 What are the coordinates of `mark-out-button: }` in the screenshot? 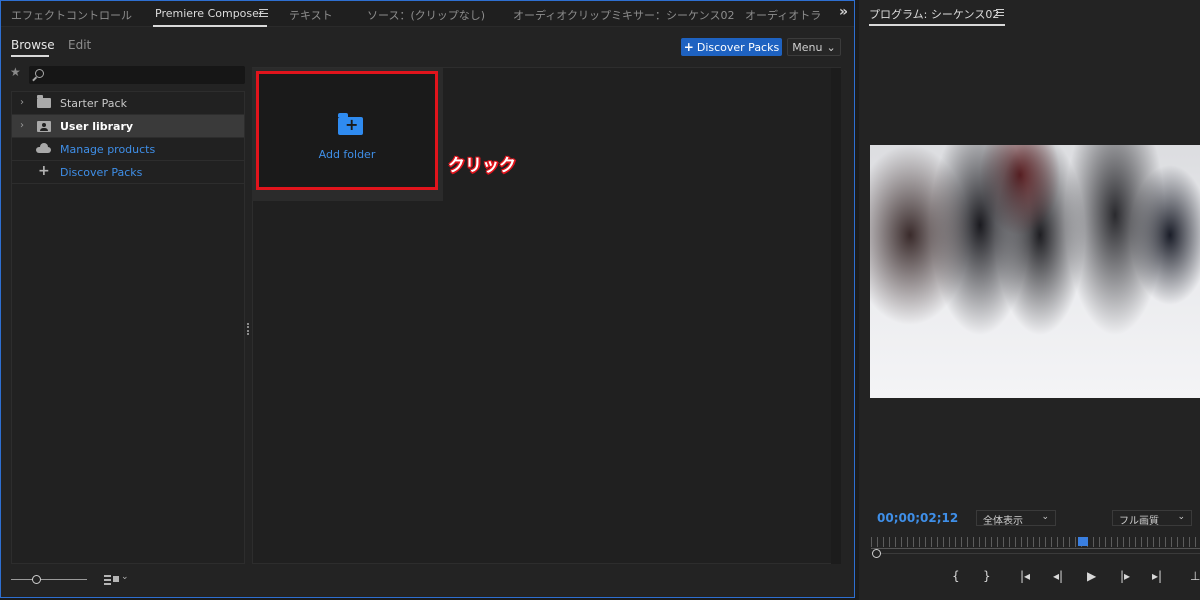 It's located at (987, 576).